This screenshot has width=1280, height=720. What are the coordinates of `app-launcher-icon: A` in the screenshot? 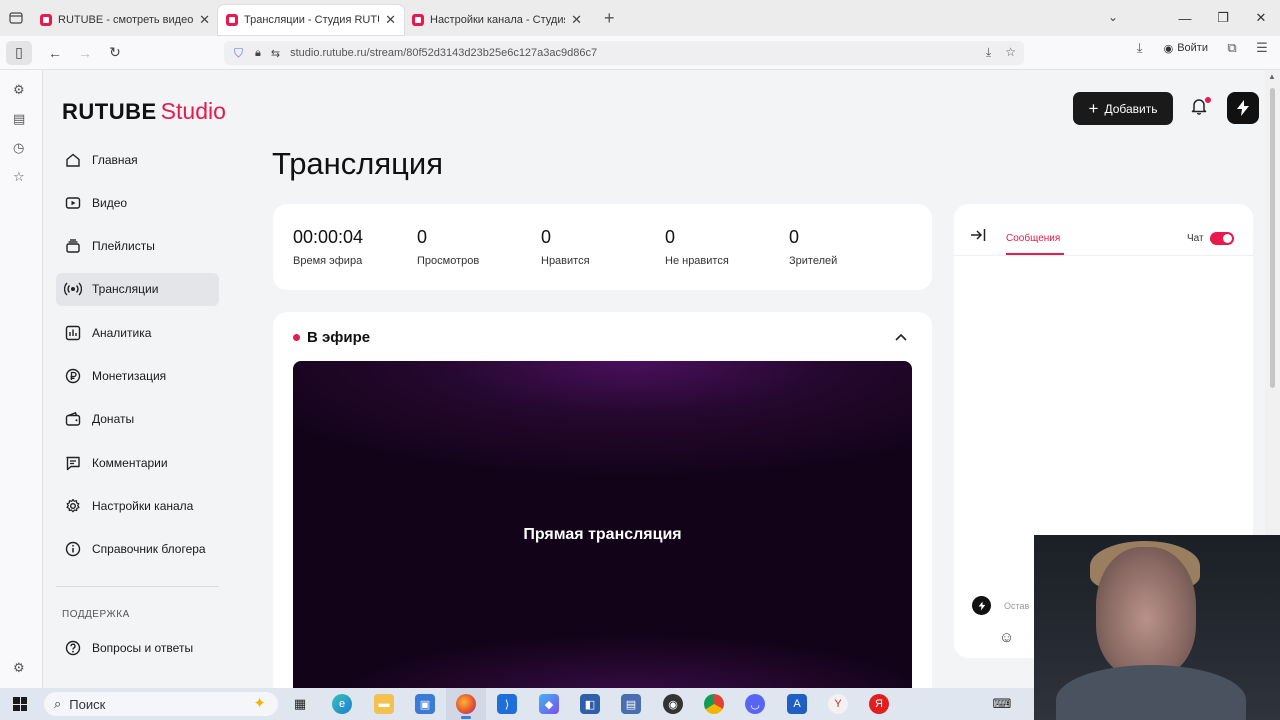 It's located at (797, 704).